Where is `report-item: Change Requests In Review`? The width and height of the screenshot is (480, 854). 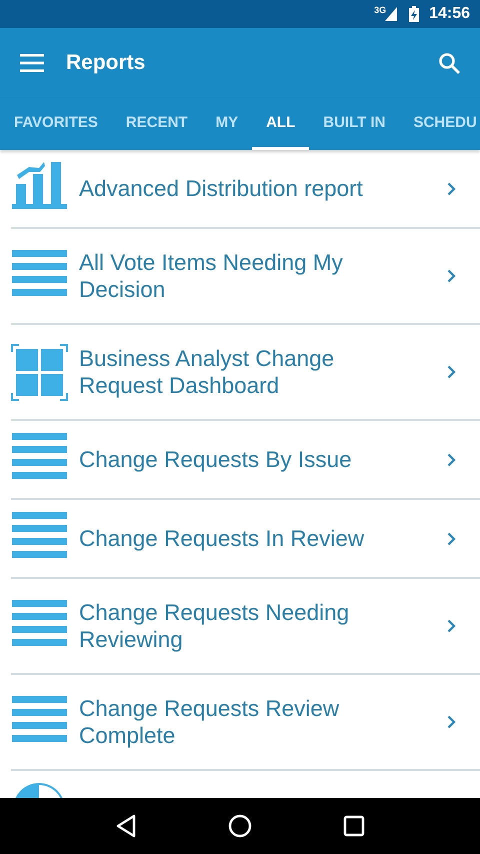 report-item: Change Requests In Review is located at coordinates (245, 539).